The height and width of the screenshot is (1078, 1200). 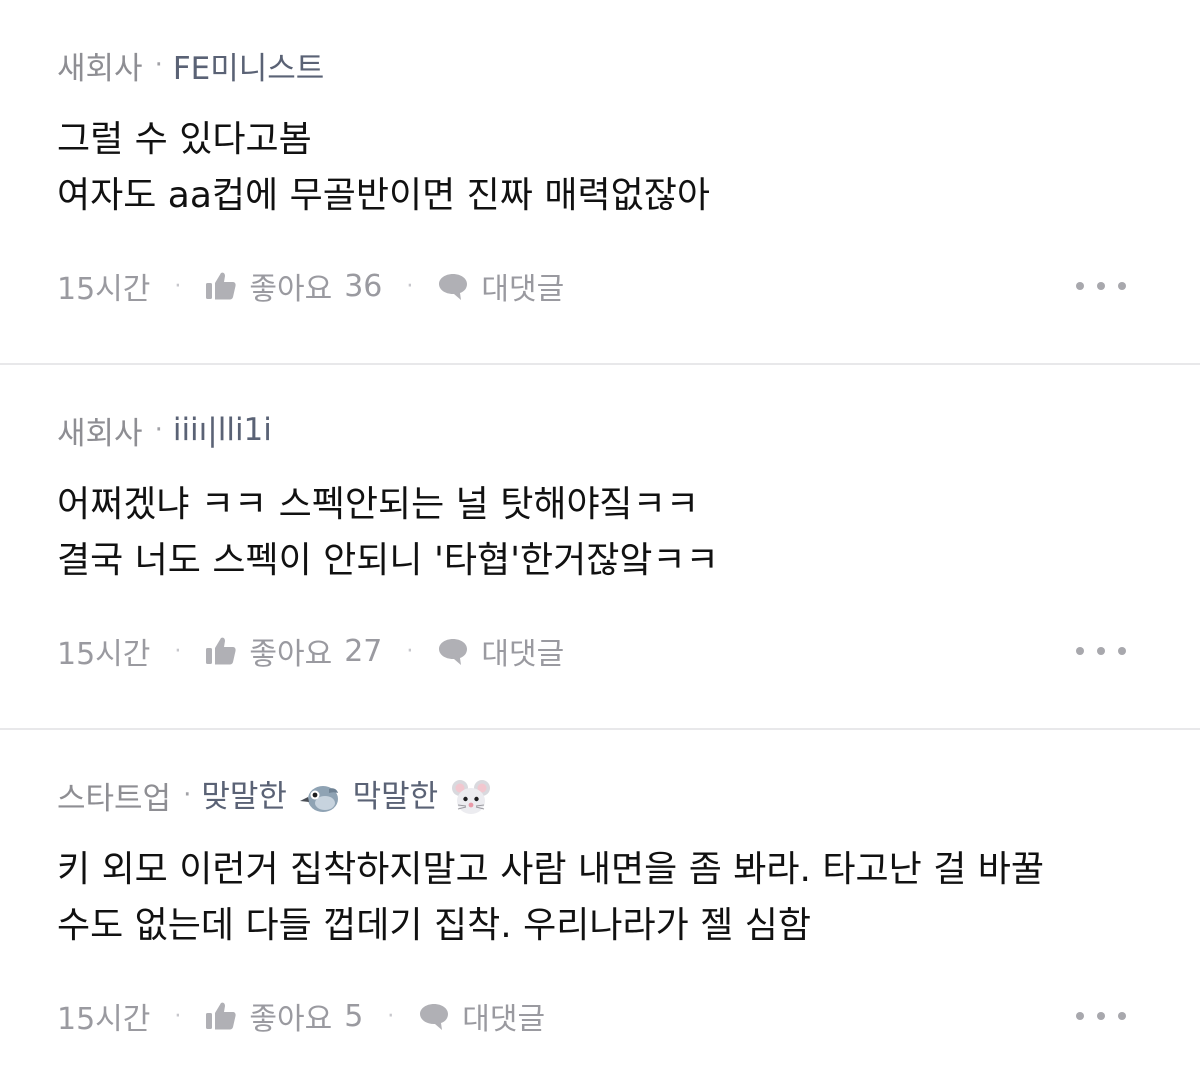 What do you see at coordinates (383, 195) in the screenshot?
I see `comment-text-line: 여자도 aa컵에 무골반이면 진짜 매력없잖아` at bounding box center [383, 195].